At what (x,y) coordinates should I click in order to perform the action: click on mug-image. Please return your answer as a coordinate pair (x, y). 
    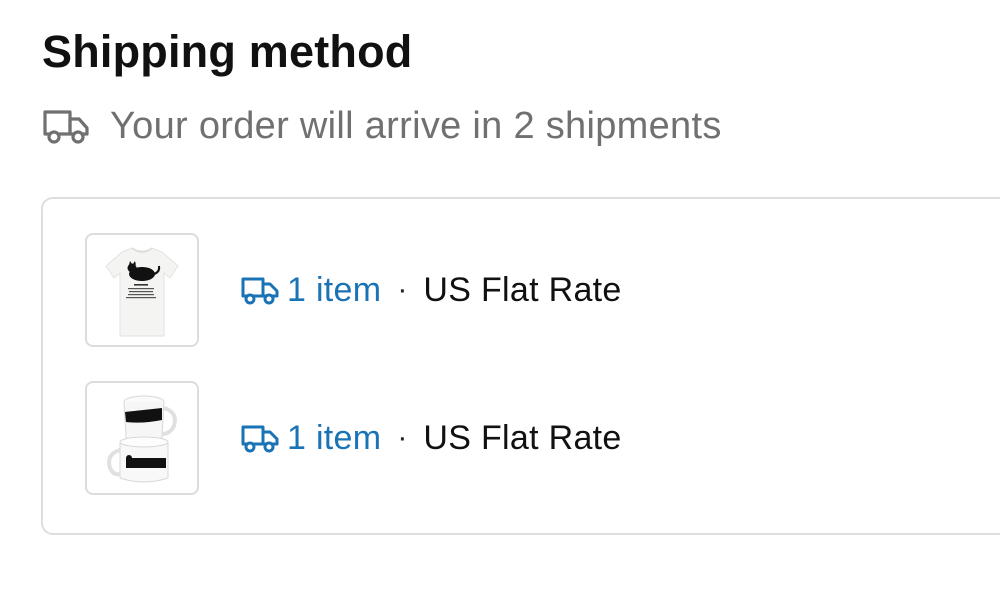
    Looking at the image, I should click on (142, 439).